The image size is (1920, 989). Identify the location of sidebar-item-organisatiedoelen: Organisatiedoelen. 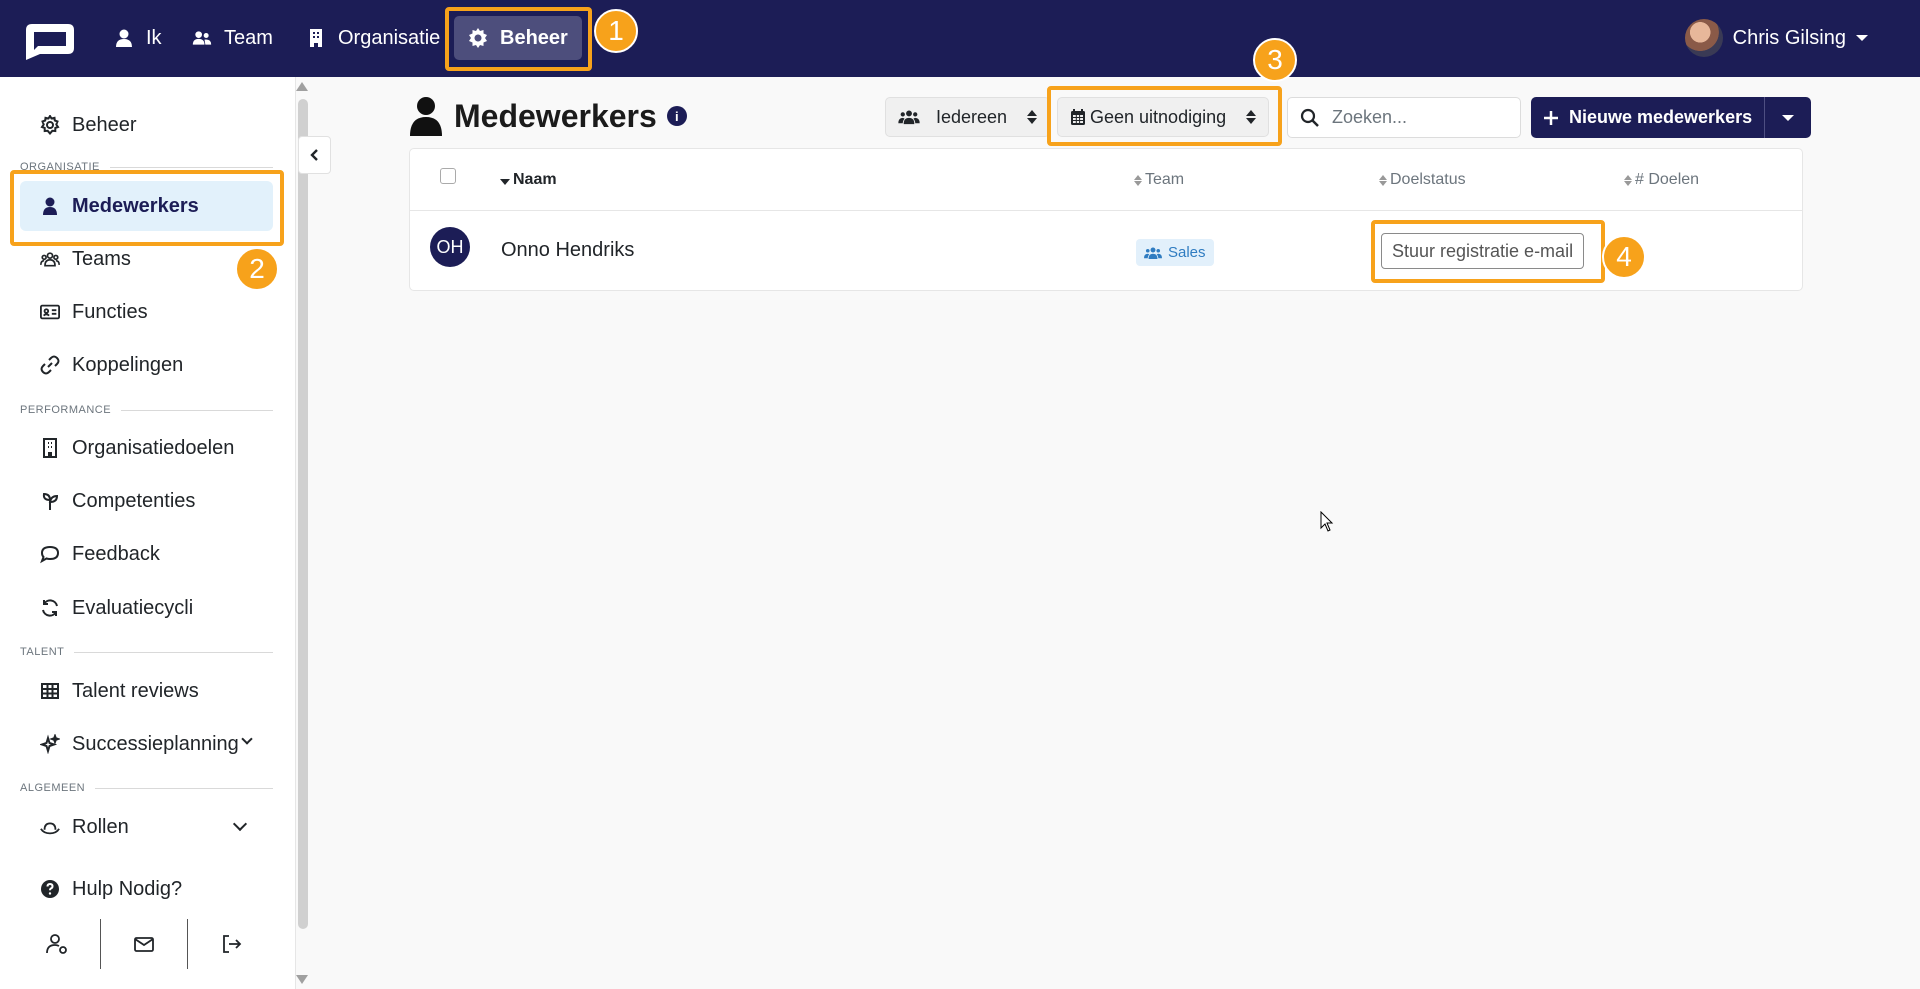
(146, 448).